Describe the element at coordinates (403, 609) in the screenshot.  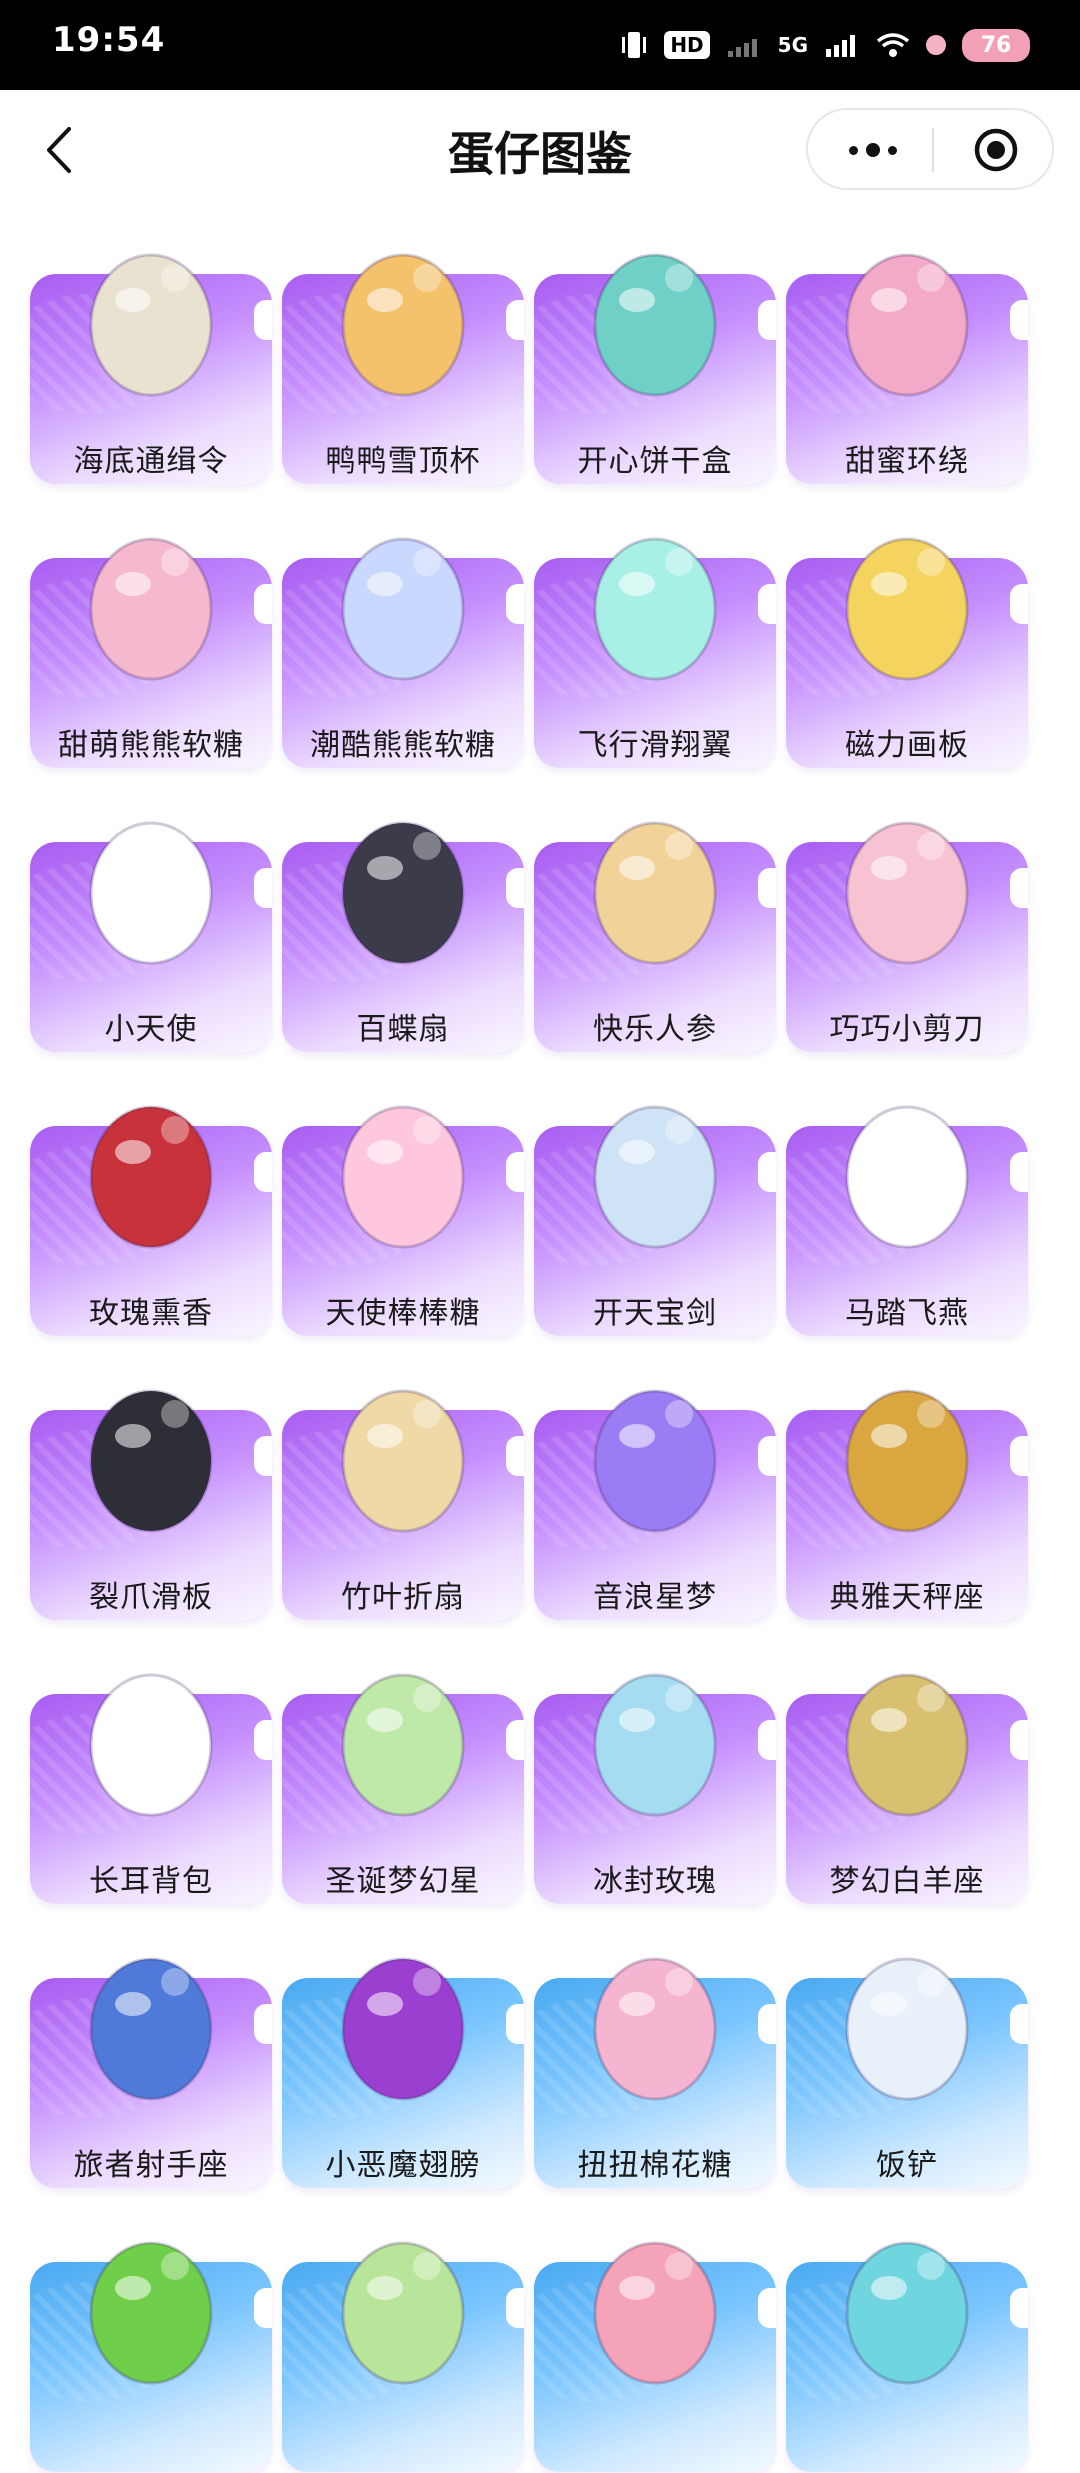
I see `cool-bear-gummy-icon` at that location.